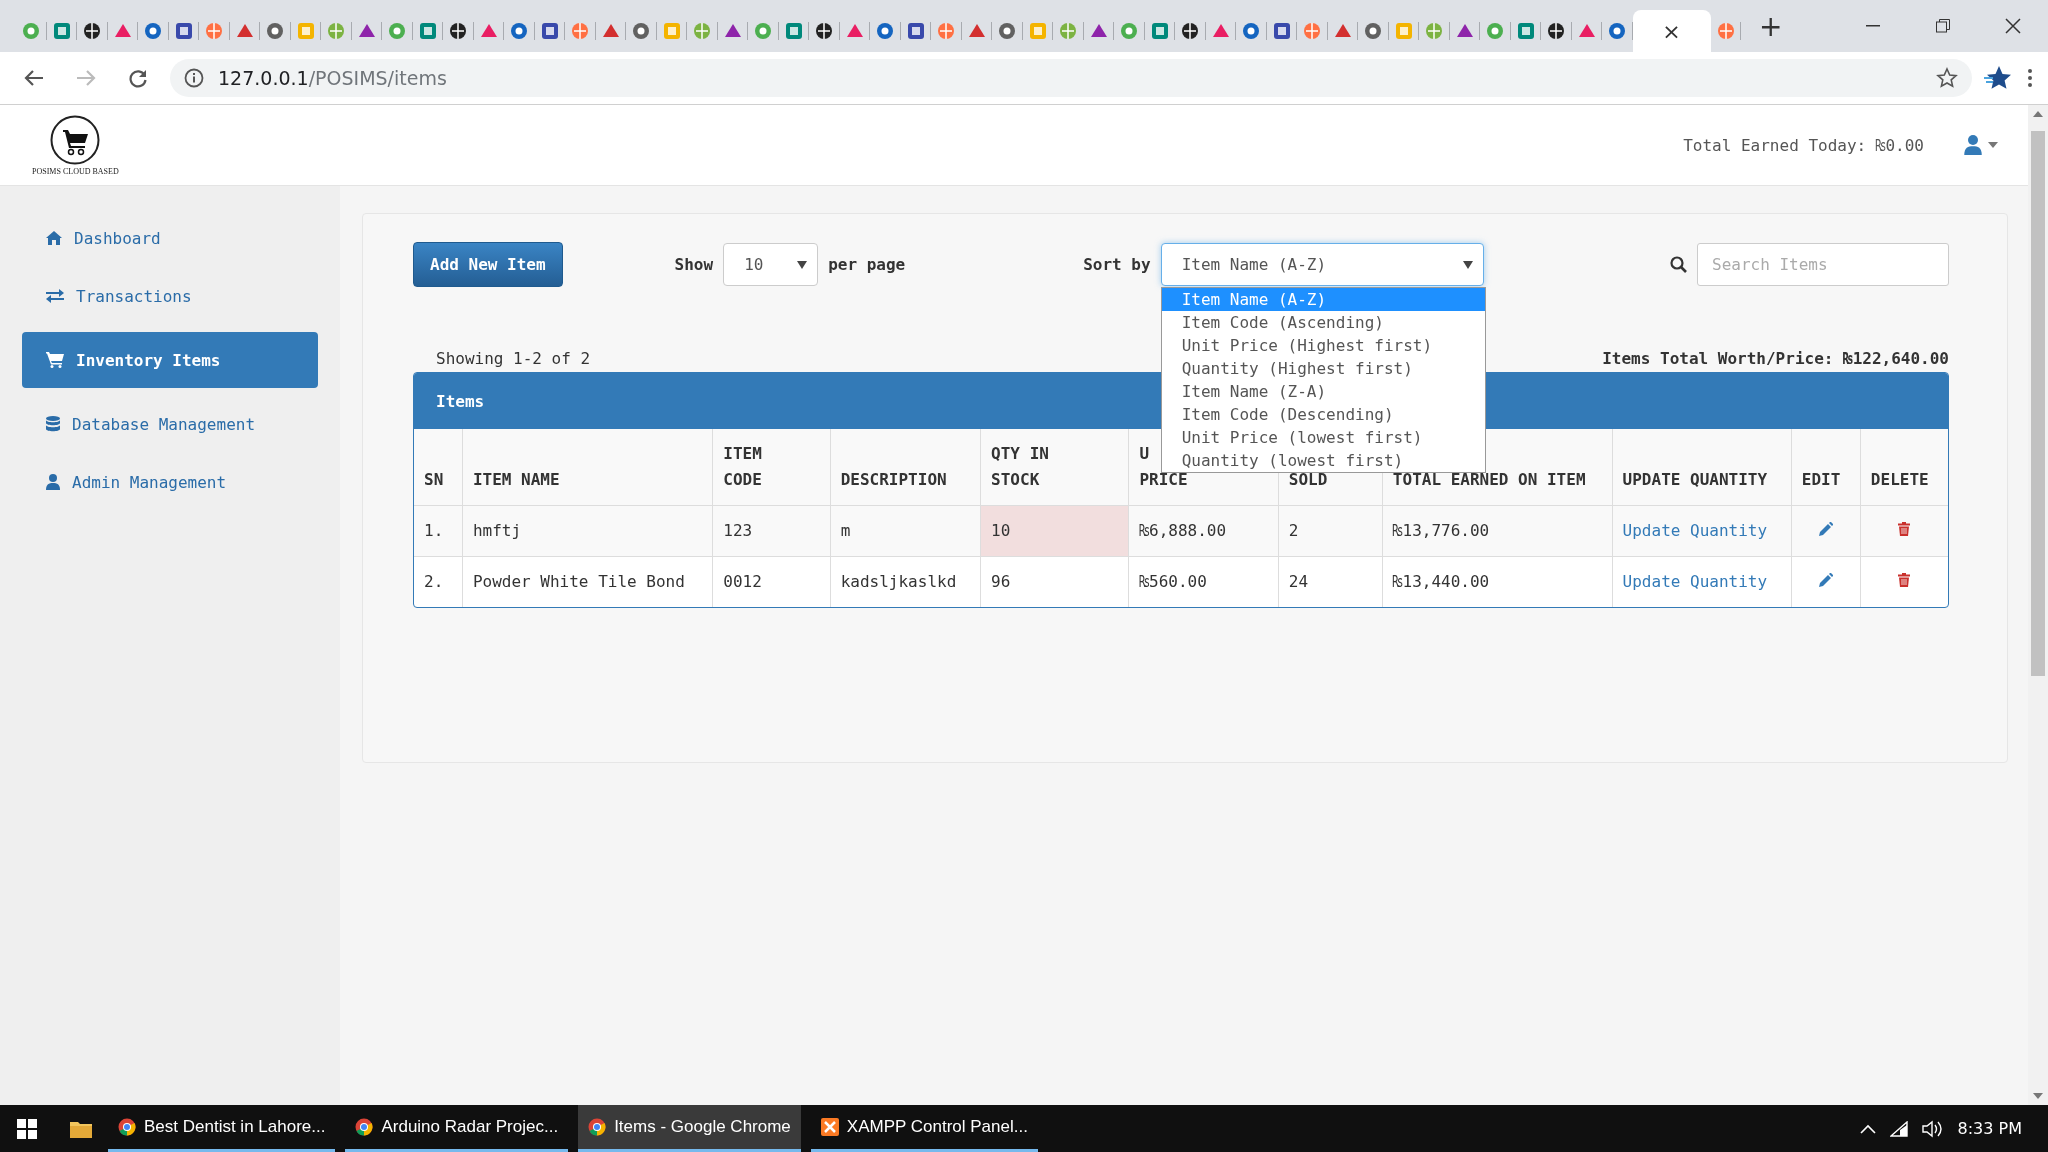 The height and width of the screenshot is (1152, 2048). What do you see at coordinates (170, 424) in the screenshot?
I see `sidebar-item: Database Management` at bounding box center [170, 424].